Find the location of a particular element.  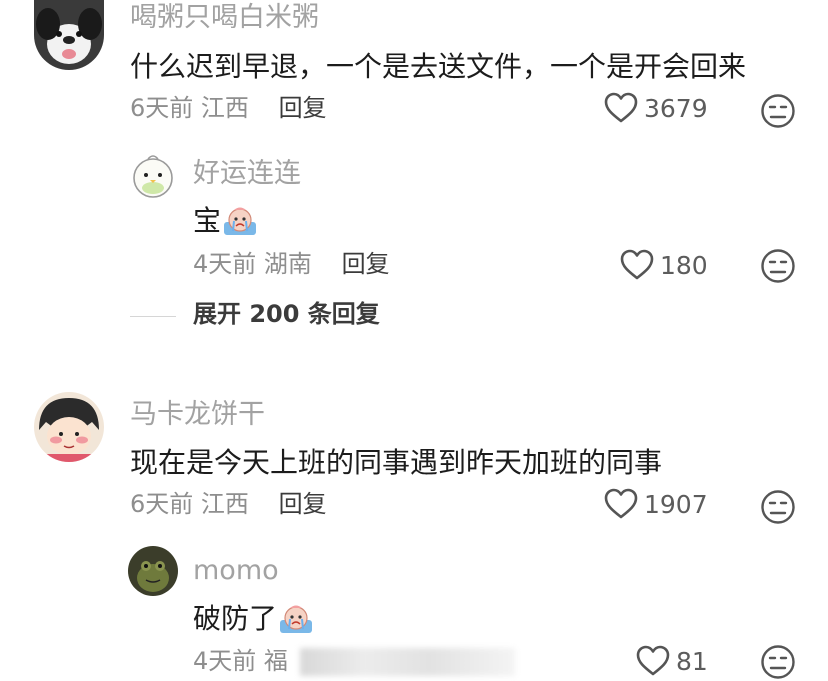

reply-text-value: 破防了 is located at coordinates (235, 618).